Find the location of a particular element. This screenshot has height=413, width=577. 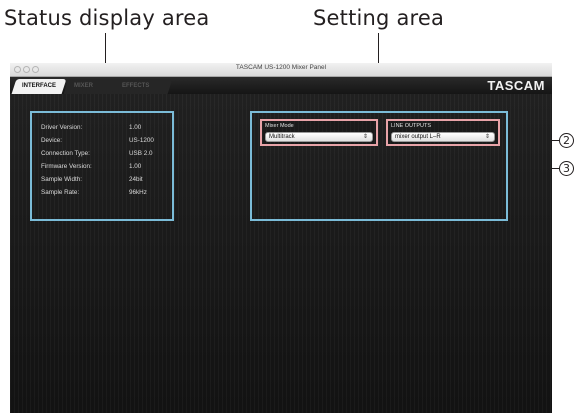

line-outputs-select: mixer output L–R ⇕ is located at coordinates (443, 137).